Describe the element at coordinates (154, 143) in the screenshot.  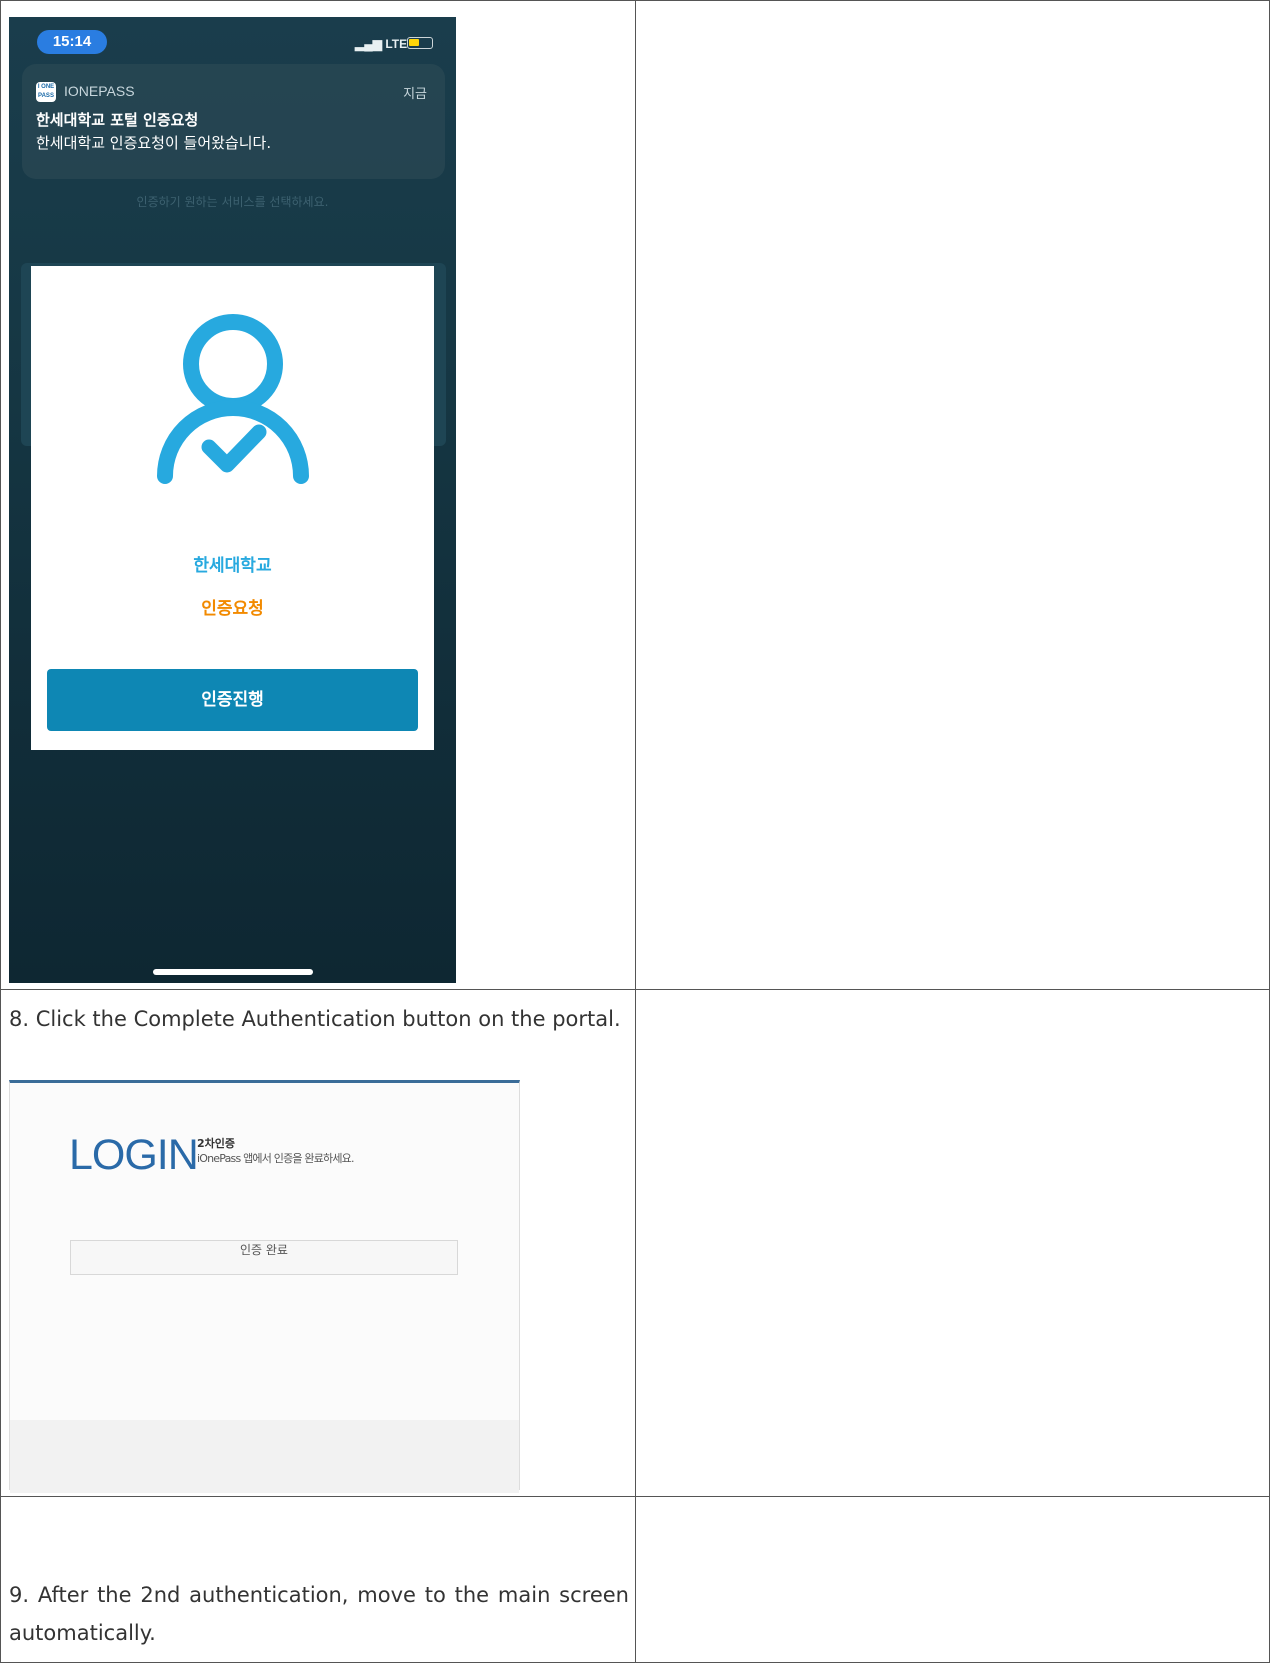
I see `notification-body: 한세대학교 인증요청이 들어왔습니다.` at that location.